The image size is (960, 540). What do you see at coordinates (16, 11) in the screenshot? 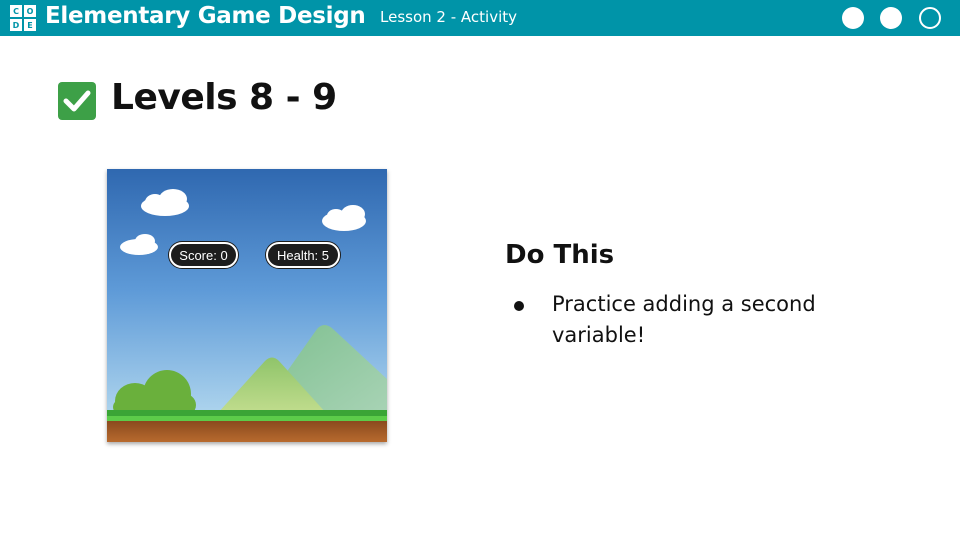
I see `logo-letter: C` at bounding box center [16, 11].